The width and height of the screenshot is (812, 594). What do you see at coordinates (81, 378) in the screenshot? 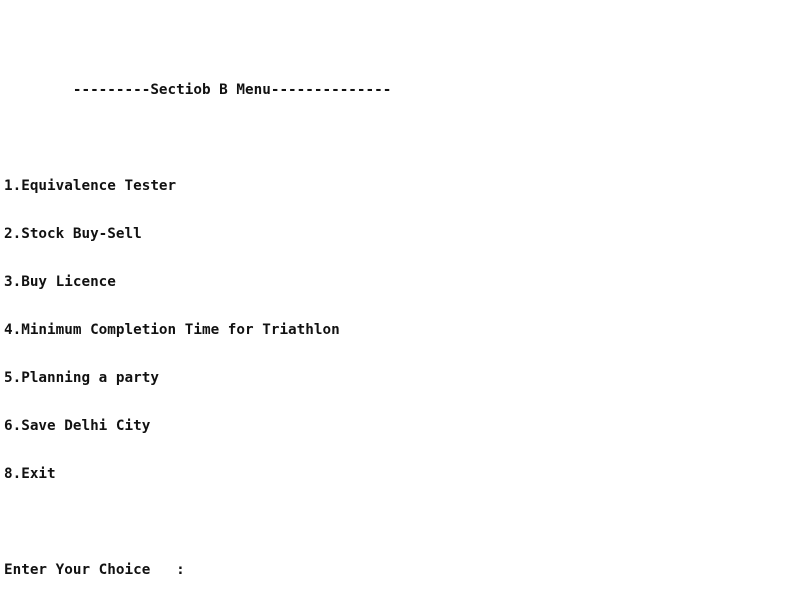
I see `menu-item-planning-party: 5.Planning a party` at bounding box center [81, 378].